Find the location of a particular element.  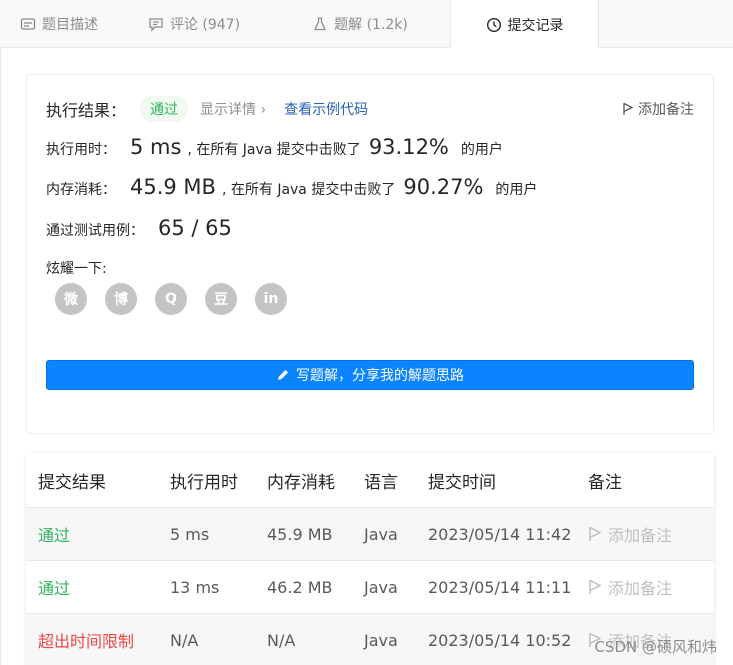

linkedin-icon: in is located at coordinates (271, 299).